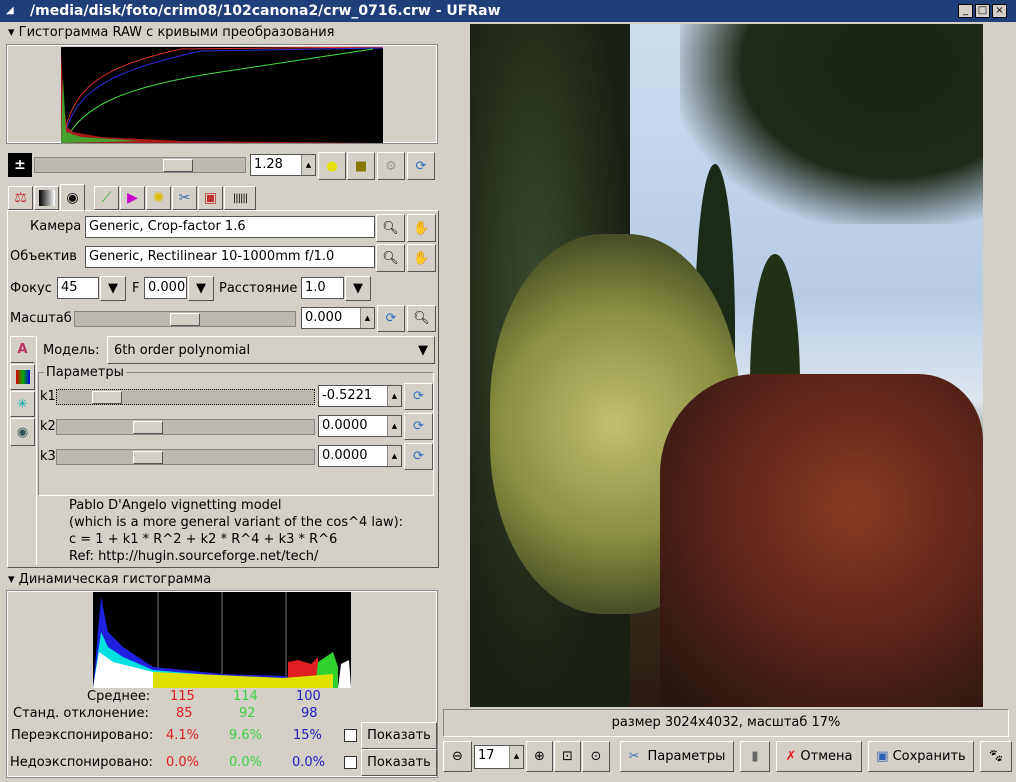 This screenshot has height=782, width=1016. What do you see at coordinates (245, 696) in the screenshot?
I see `mean-green: 114` at bounding box center [245, 696].